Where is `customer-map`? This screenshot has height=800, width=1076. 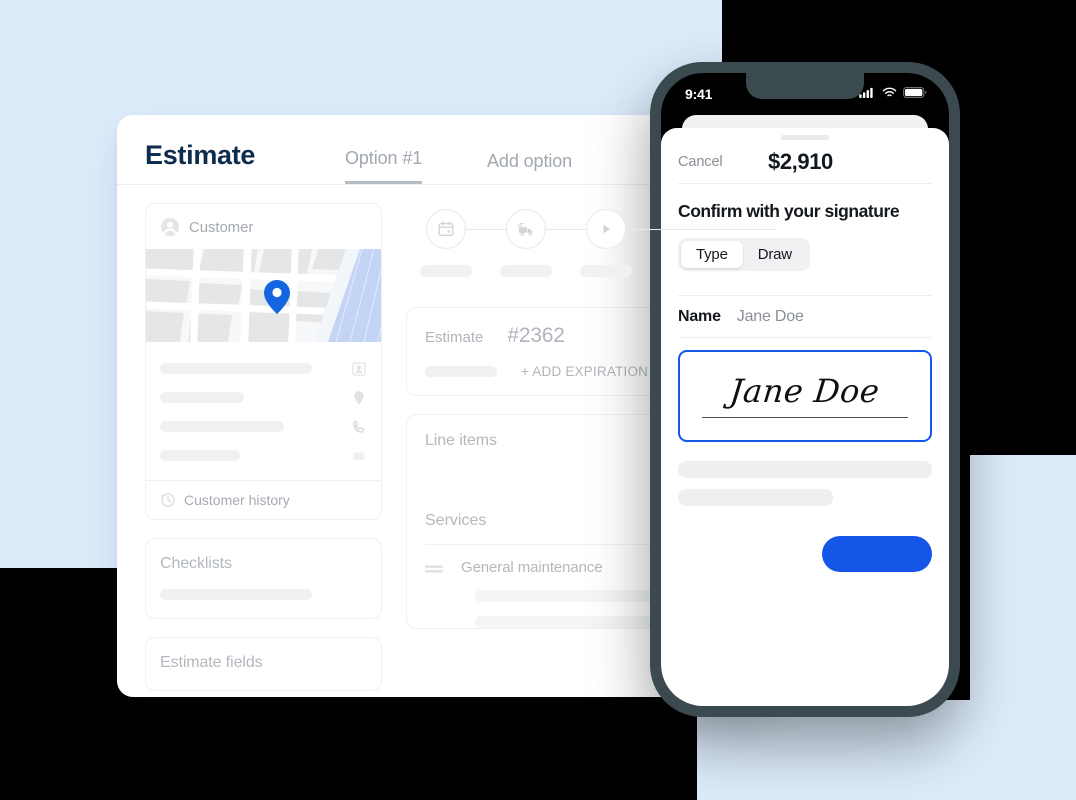
customer-map is located at coordinates (263, 295).